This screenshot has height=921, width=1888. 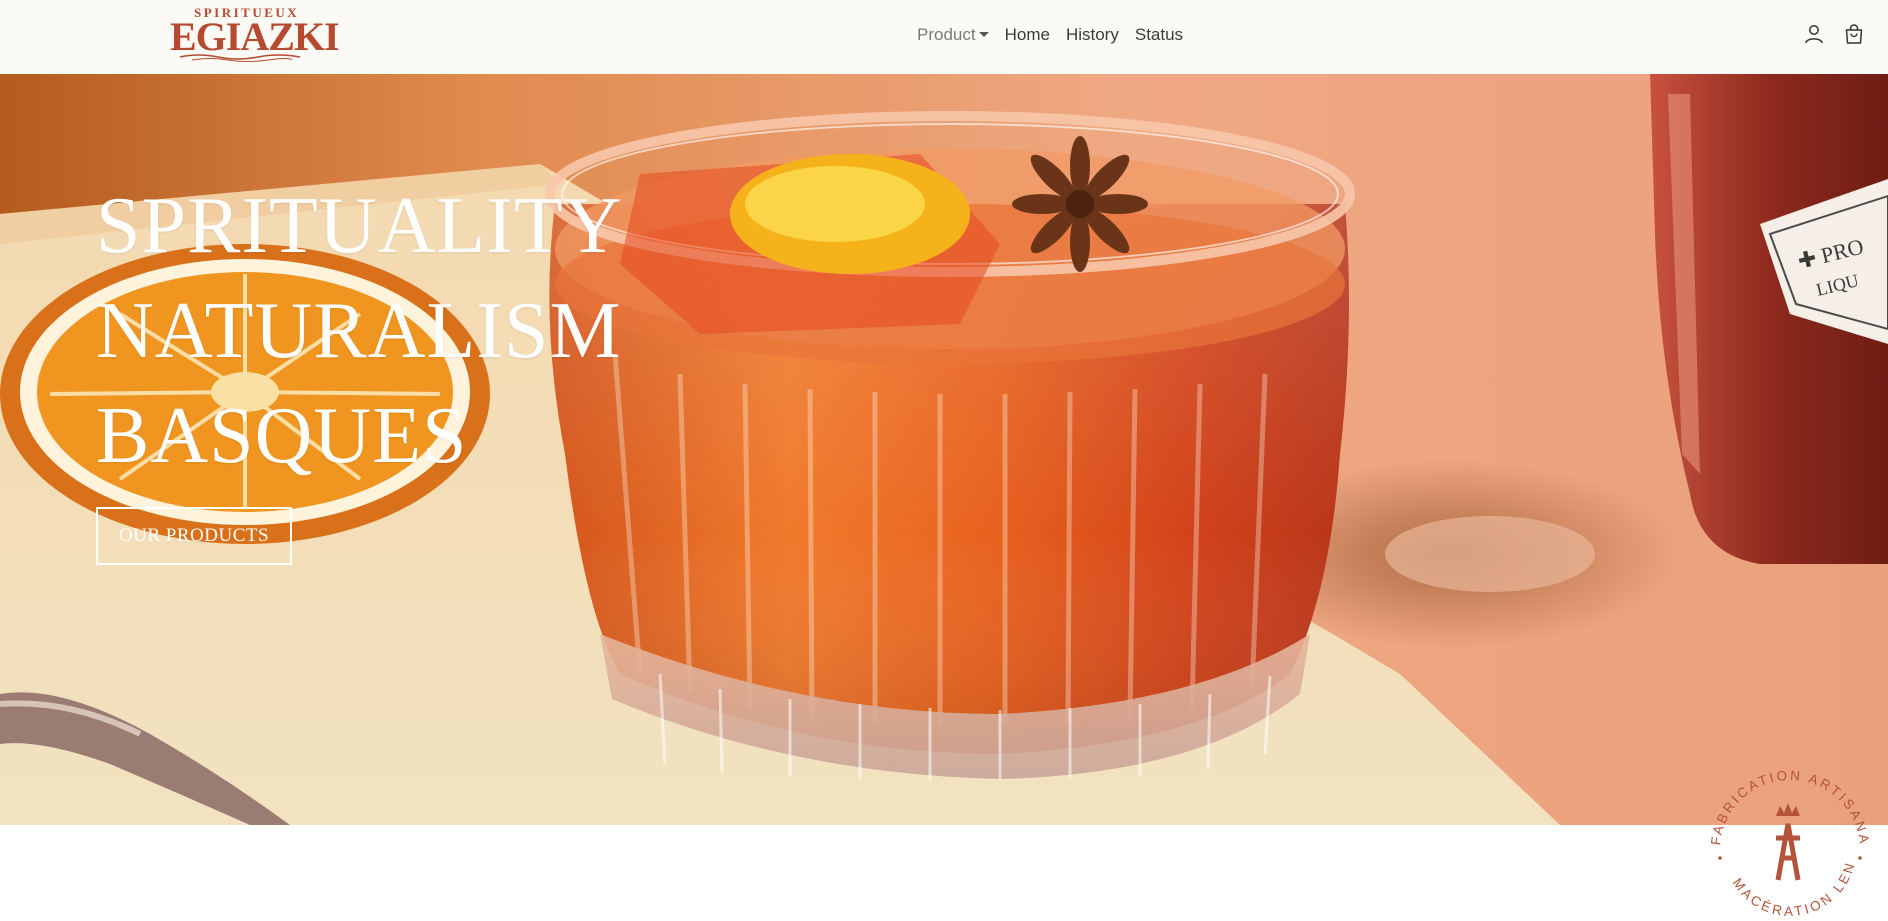 I want to click on nav-icon-group, so click(x=1834, y=34).